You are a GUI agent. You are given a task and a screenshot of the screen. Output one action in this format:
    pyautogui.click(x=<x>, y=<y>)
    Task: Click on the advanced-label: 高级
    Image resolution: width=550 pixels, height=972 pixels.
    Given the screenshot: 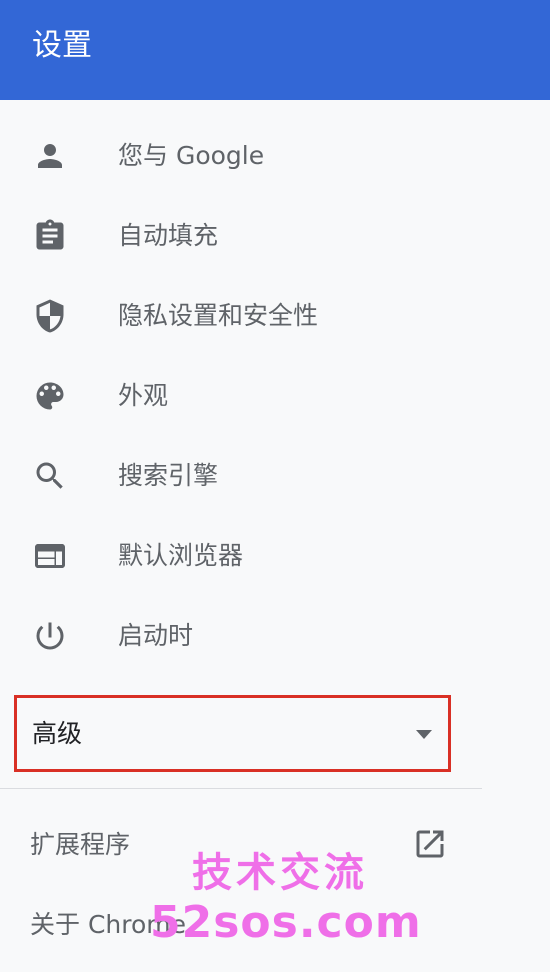 What is the action you would take?
    pyautogui.click(x=57, y=733)
    